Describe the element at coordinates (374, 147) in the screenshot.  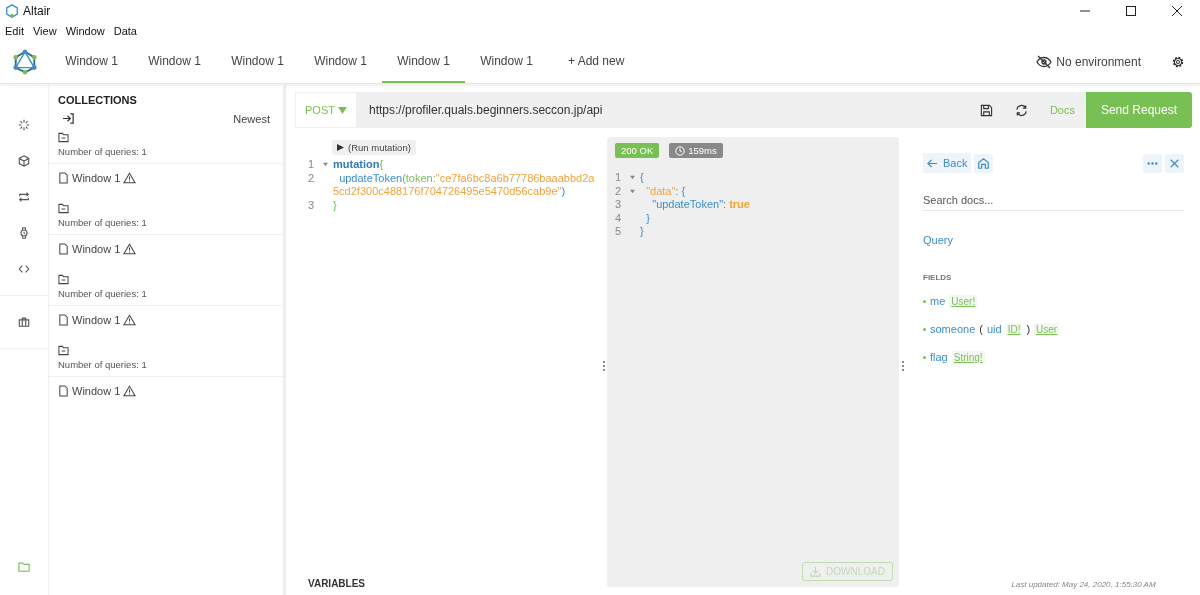
I see `run-mutation-button: (Run mutation)` at that location.